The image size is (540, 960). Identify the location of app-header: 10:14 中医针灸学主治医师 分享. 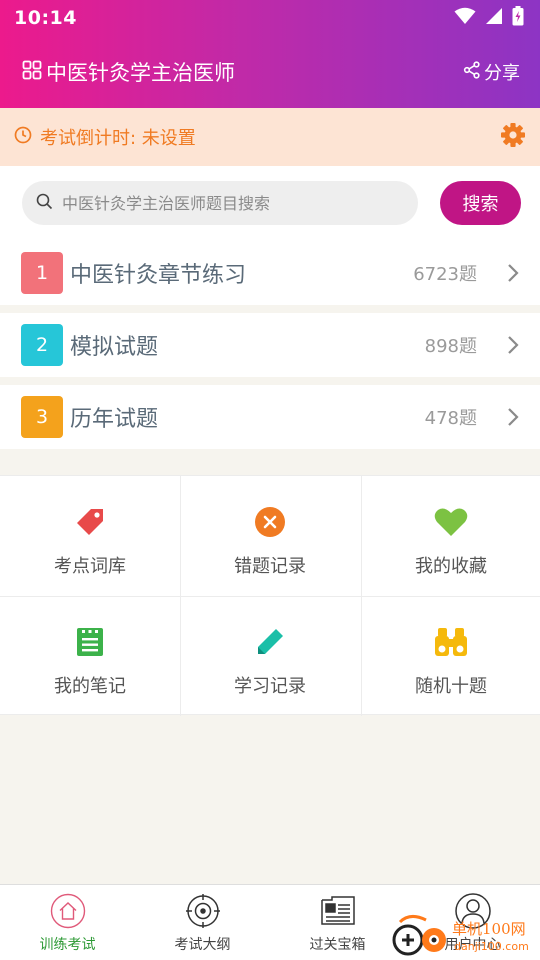
(270, 54).